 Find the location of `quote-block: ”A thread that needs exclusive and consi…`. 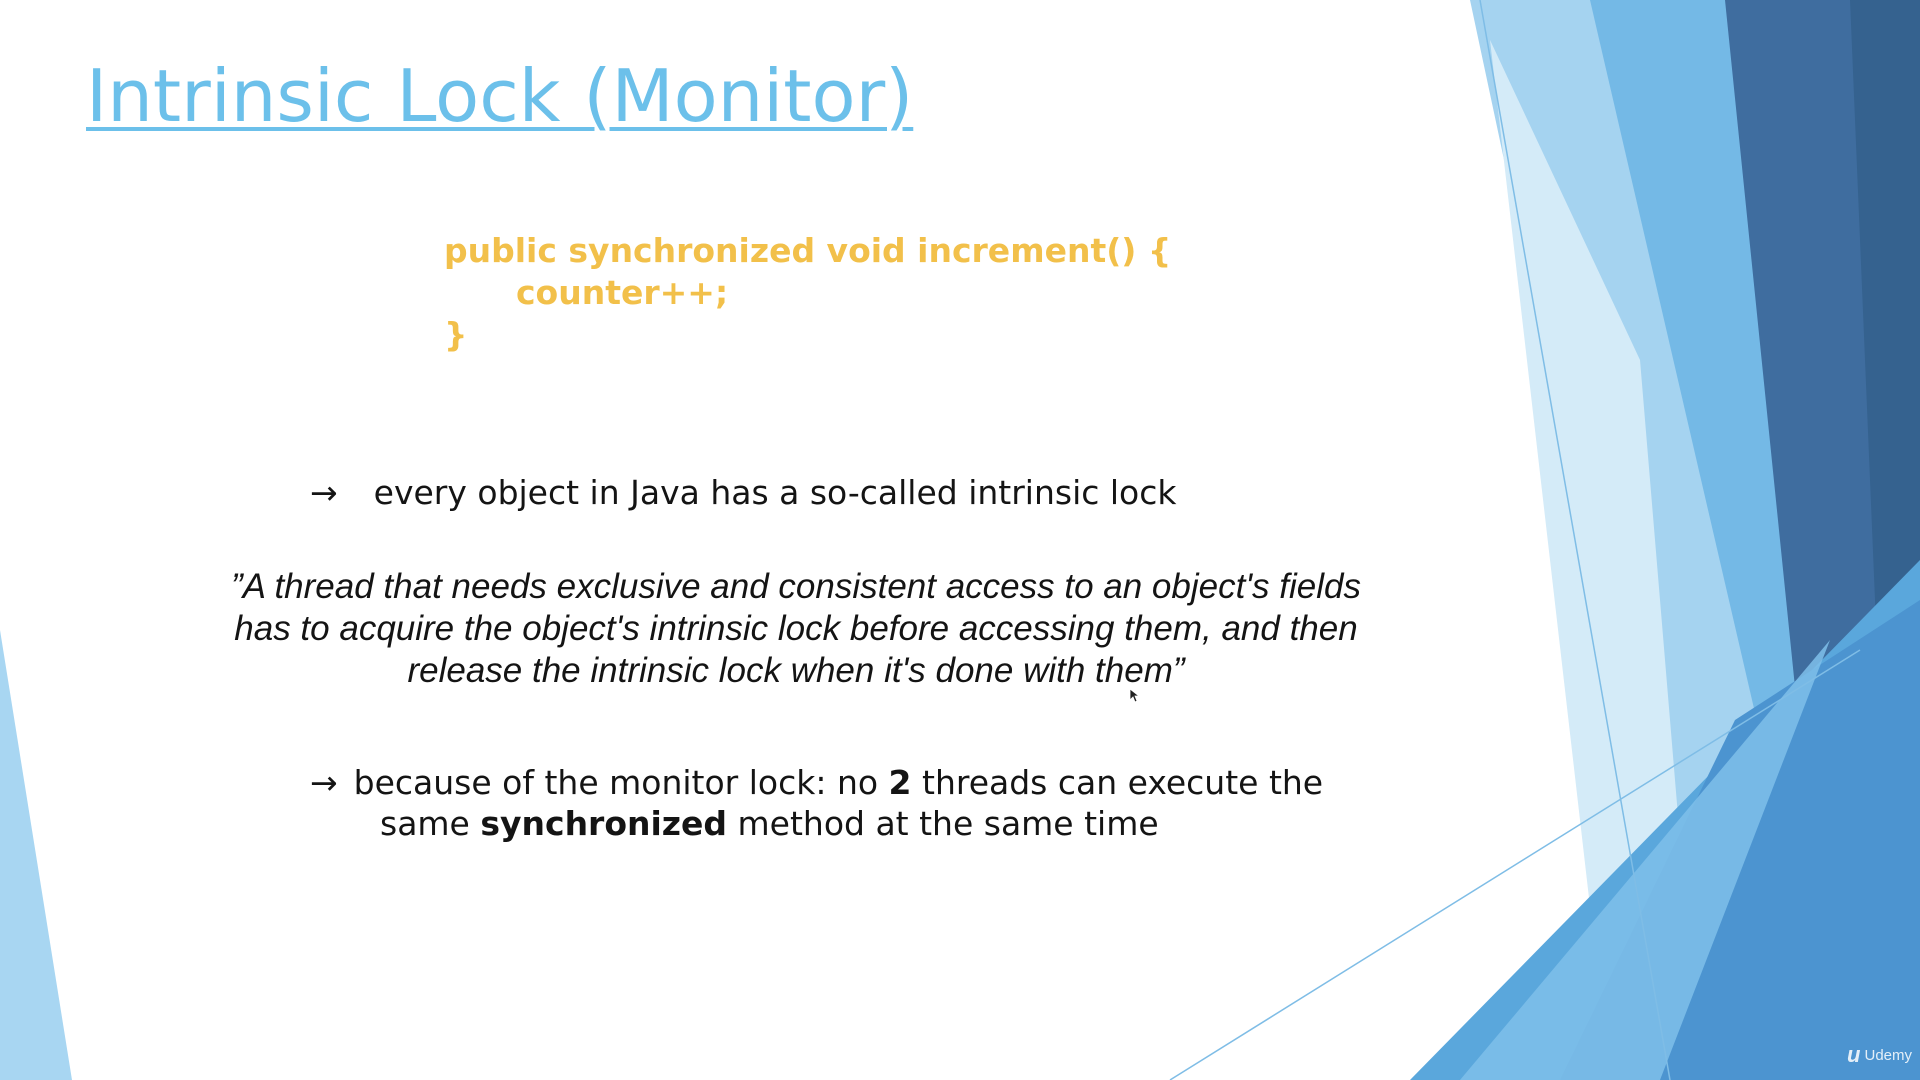

quote-block: ”A thread that needs exclusive and consi… is located at coordinates (796, 629).